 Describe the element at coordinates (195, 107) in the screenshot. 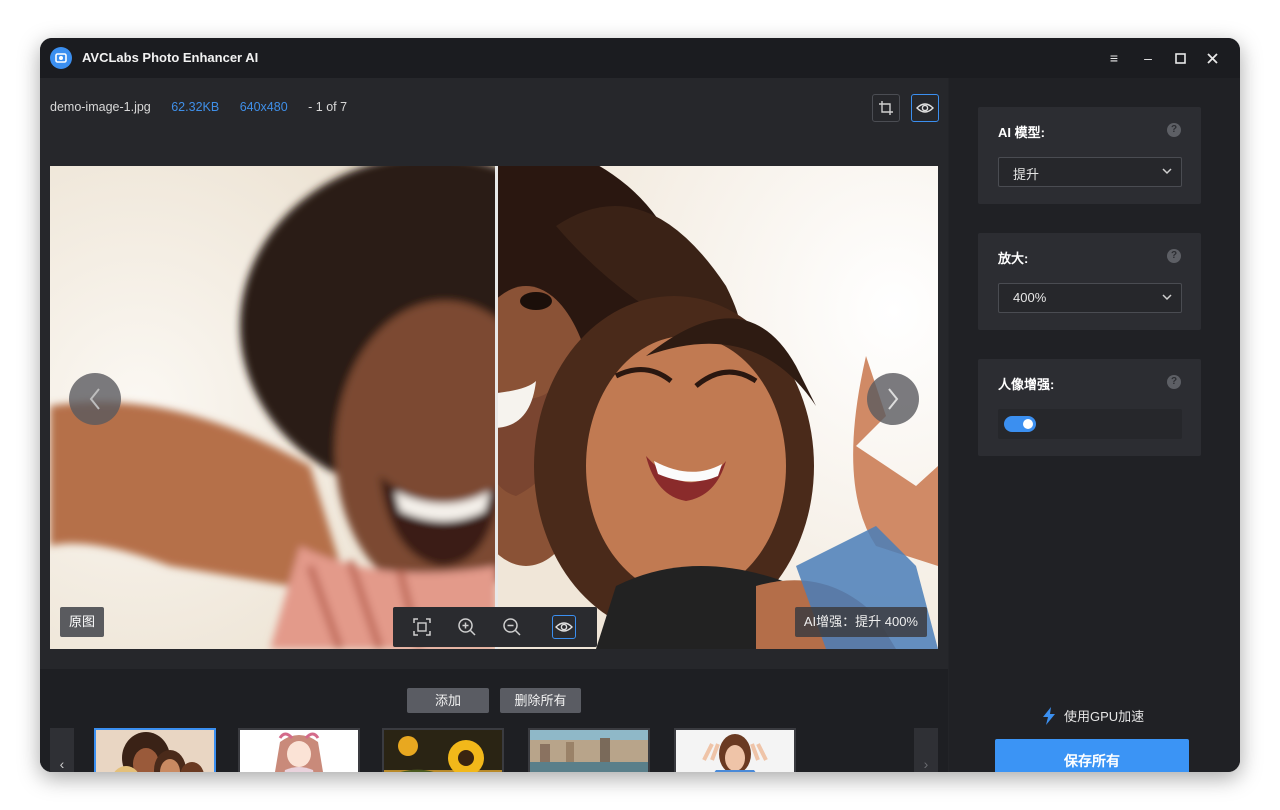

I see `file-size: 62.32KB` at that location.